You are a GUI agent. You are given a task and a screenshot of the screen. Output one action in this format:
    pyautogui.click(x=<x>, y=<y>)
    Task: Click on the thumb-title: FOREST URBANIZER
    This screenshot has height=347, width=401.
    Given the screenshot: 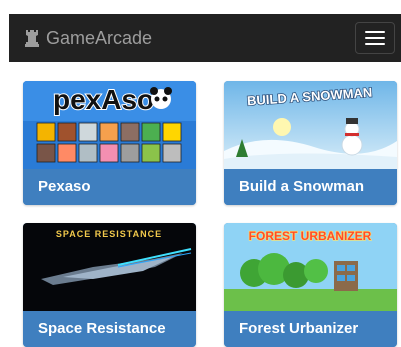 What is the action you would take?
    pyautogui.click(x=310, y=236)
    